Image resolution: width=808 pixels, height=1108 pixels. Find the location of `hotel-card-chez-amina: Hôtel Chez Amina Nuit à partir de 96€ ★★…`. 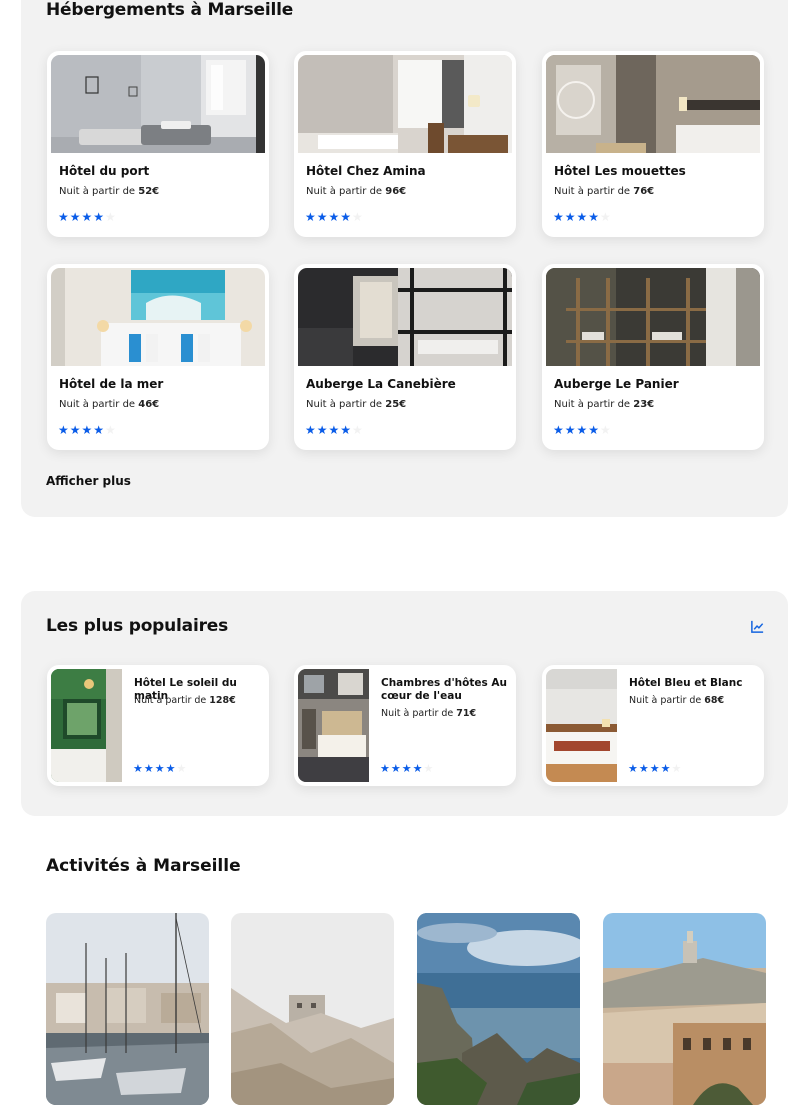

hotel-card-chez-amina: Hôtel Chez Amina Nuit à partir de 96€ ★★… is located at coordinates (405, 144).